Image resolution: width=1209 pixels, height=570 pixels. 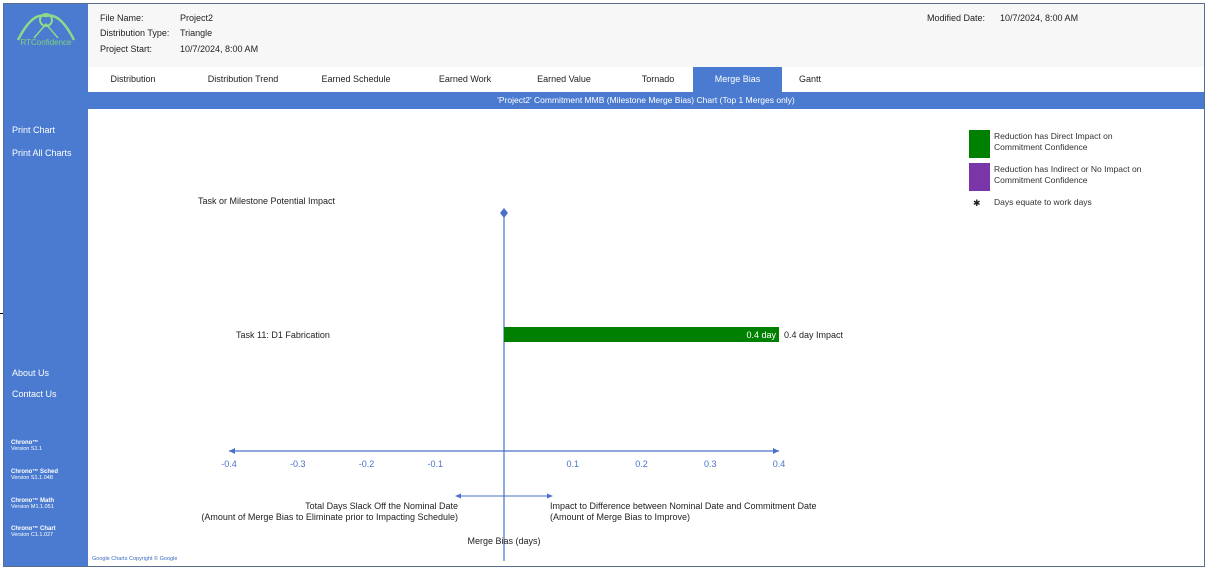 I want to click on category-axis-label: Task or Milestone Potential Impact, so click(x=267, y=201).